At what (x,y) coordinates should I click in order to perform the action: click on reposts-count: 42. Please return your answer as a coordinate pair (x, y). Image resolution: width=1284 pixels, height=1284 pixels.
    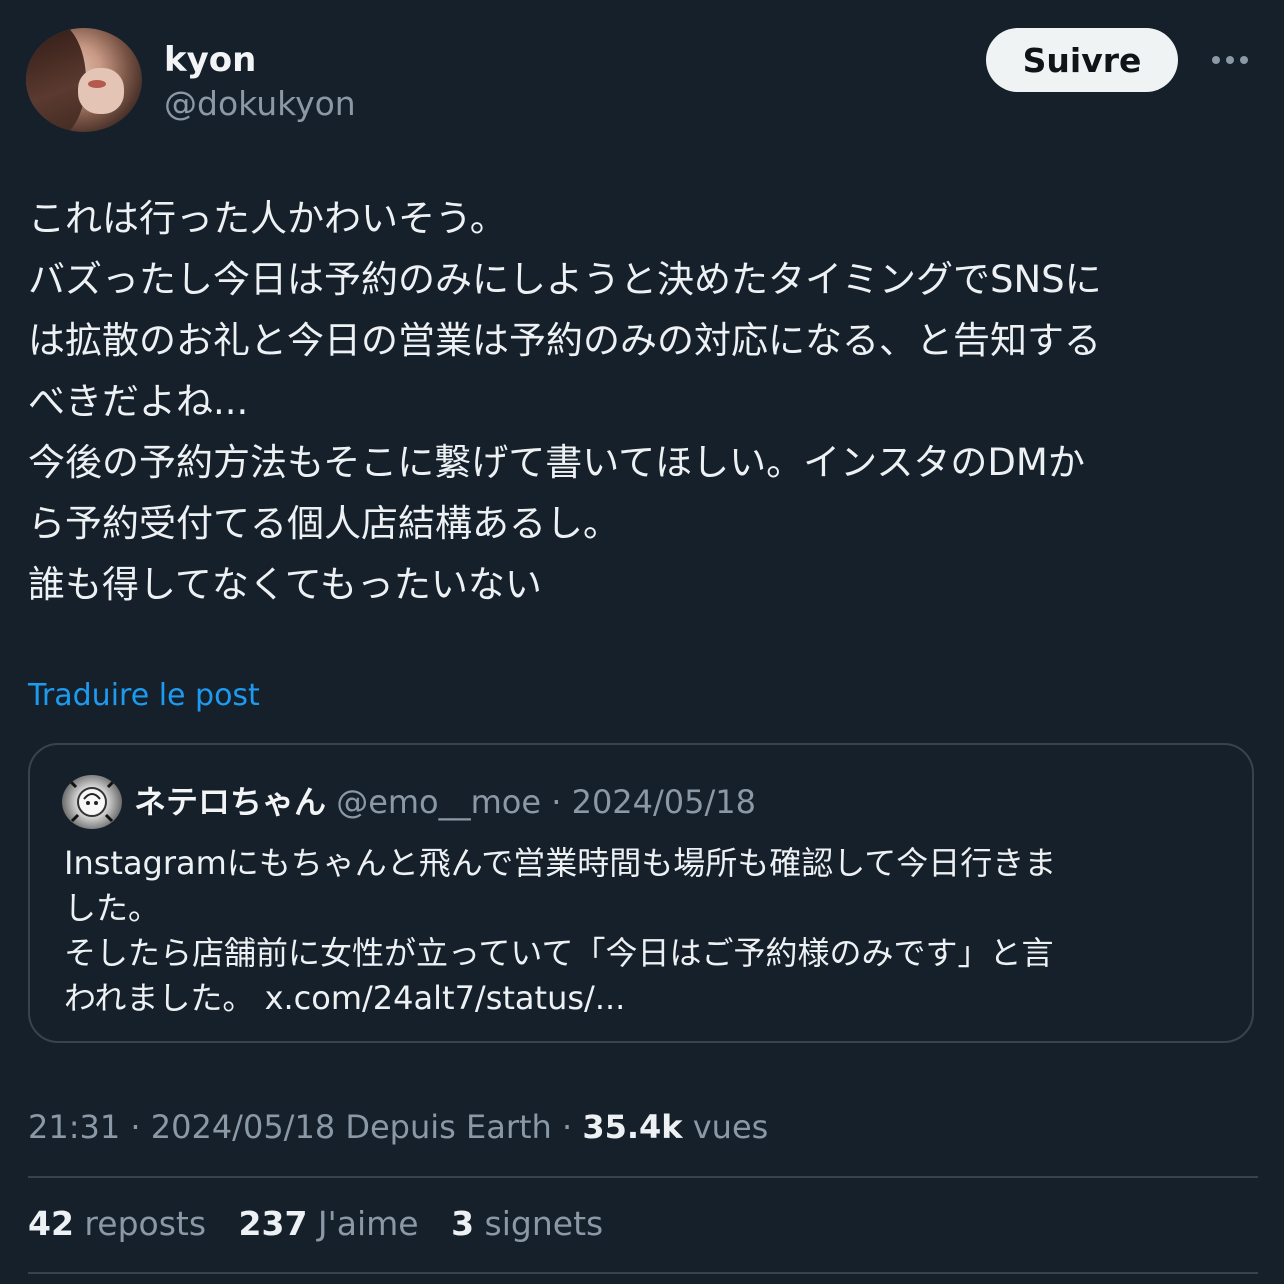
    Looking at the image, I should click on (51, 1223).